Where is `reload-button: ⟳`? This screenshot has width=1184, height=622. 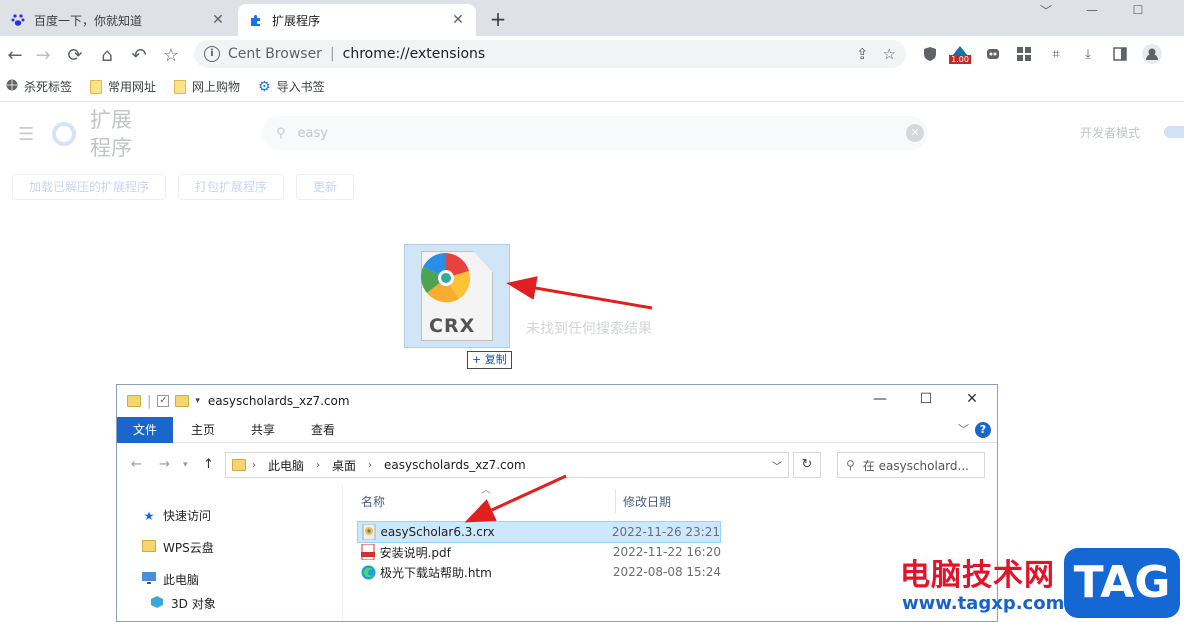
reload-button: ⟳ is located at coordinates (75, 55).